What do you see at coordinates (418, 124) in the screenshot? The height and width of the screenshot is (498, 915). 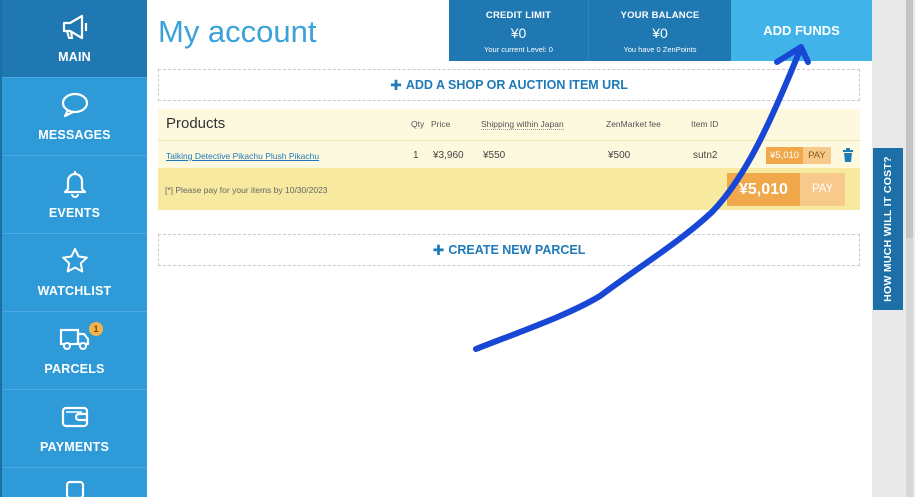 I see `col-qty: Qty` at bounding box center [418, 124].